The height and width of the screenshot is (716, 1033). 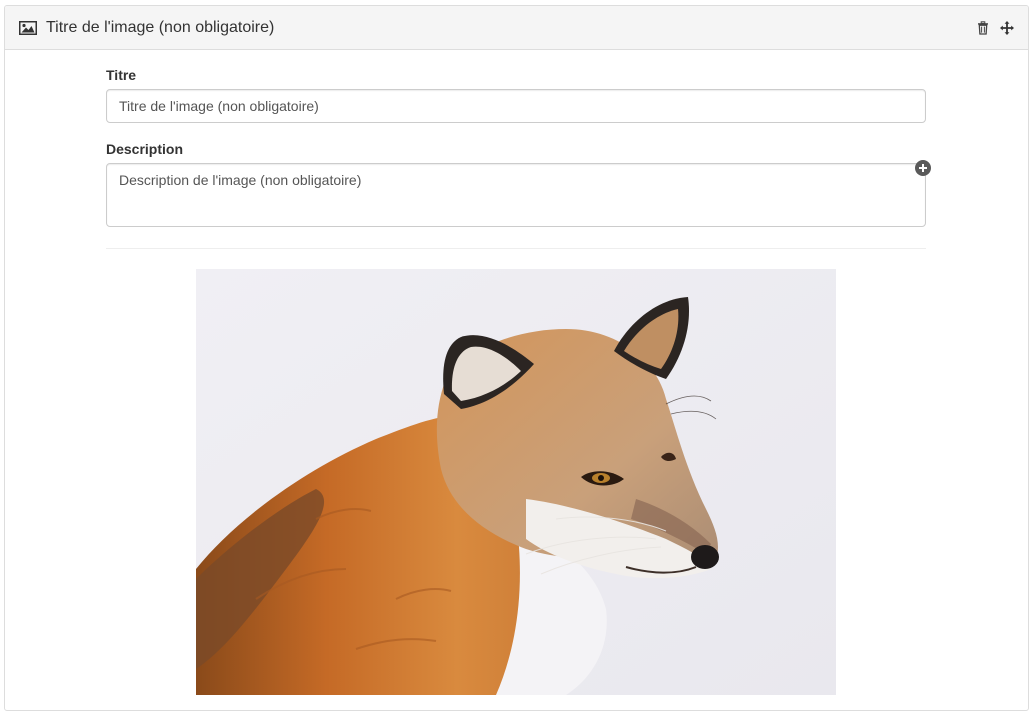 I want to click on title-label: Titre, so click(x=121, y=75).